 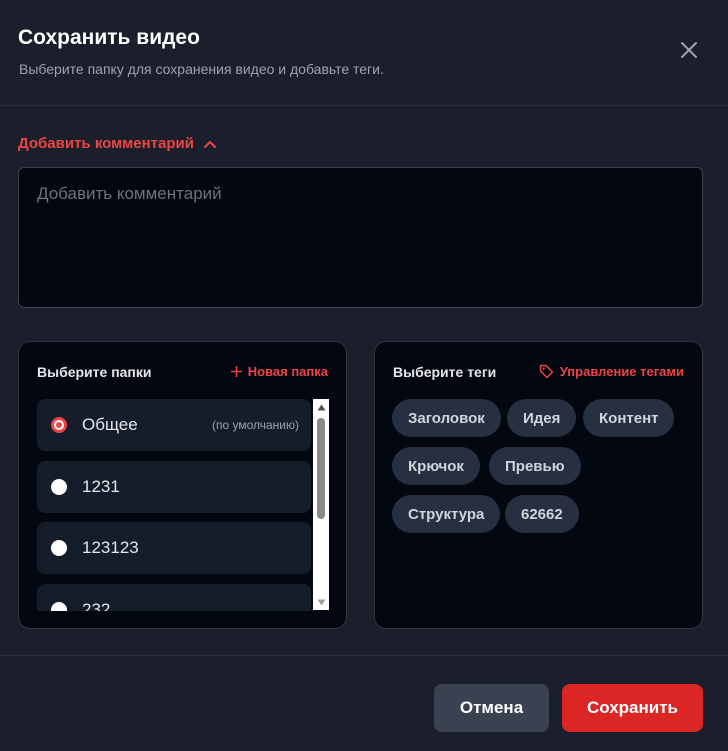 I want to click on new-folder-label: Новая папка, so click(x=287, y=371).